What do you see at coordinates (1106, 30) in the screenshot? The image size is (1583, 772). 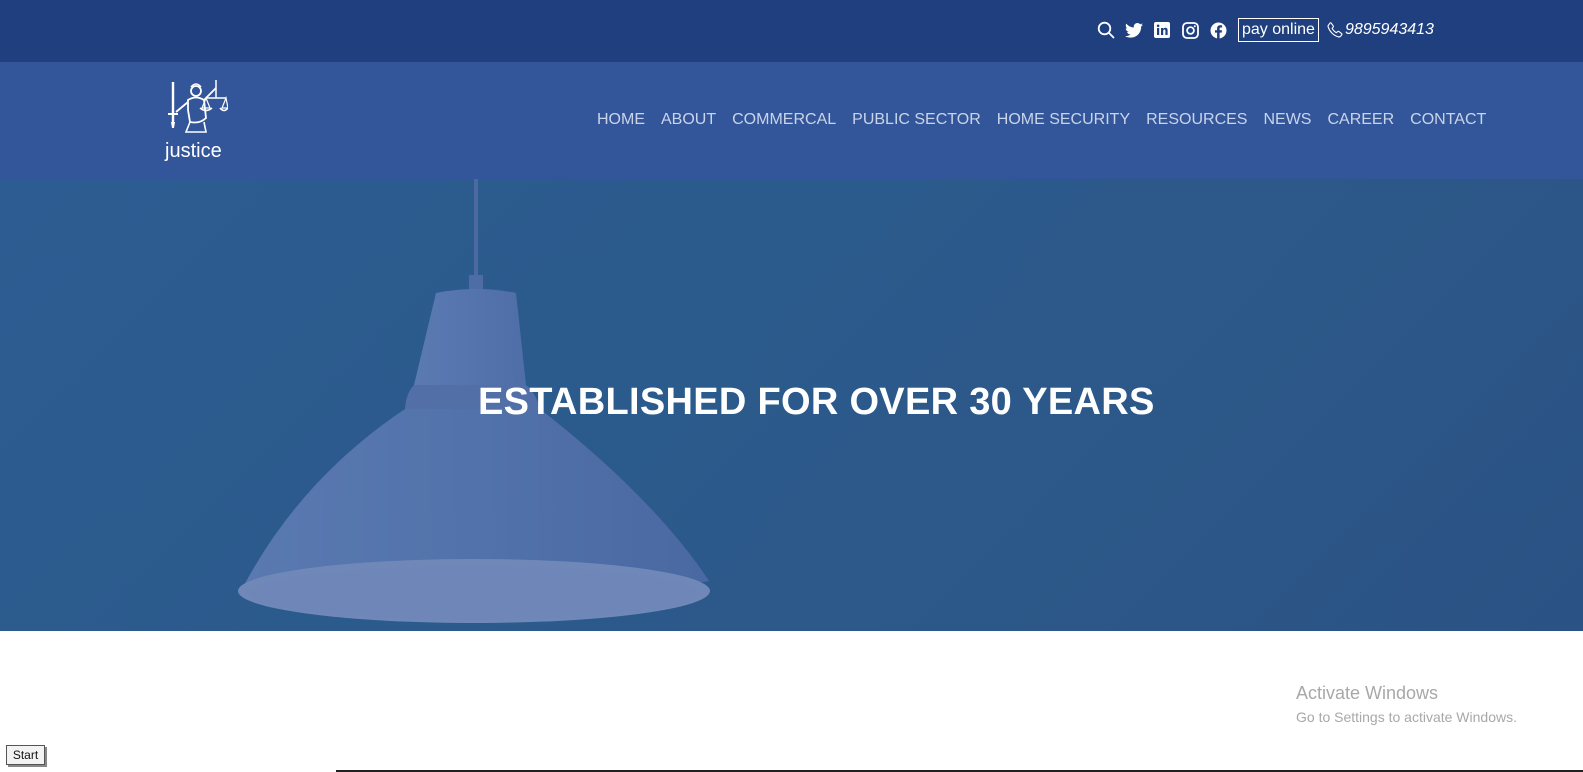 I see `search-icon` at bounding box center [1106, 30].